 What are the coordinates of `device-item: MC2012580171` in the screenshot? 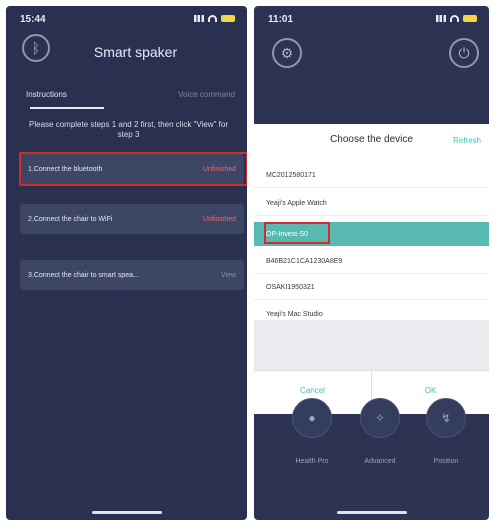 It's located at (371, 176).